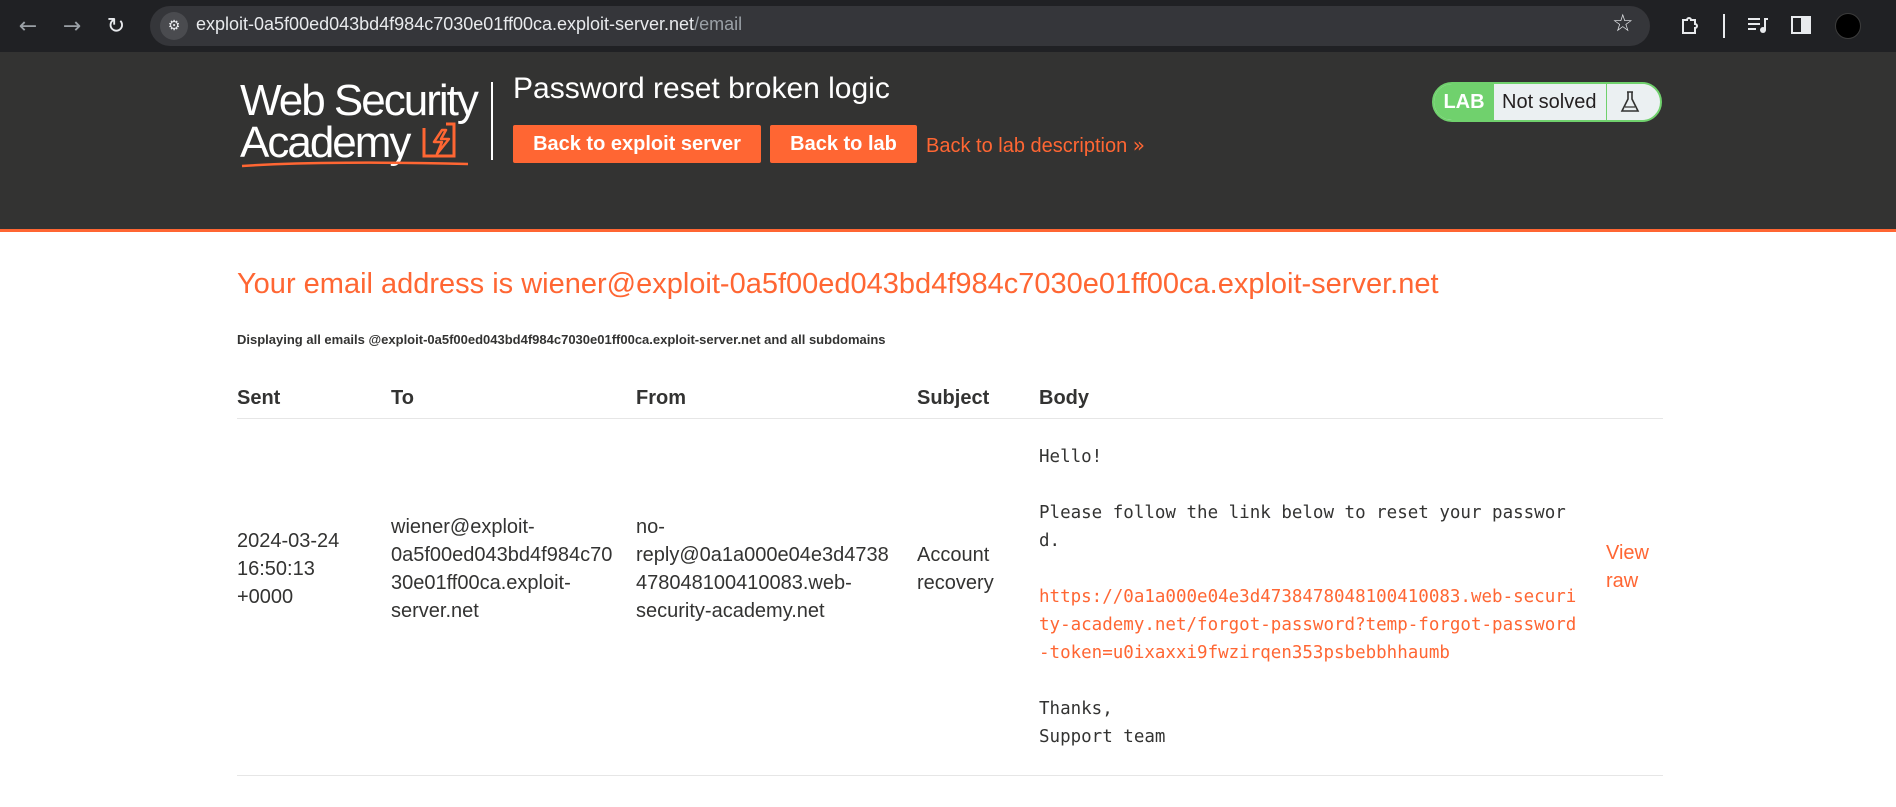  I want to click on column-header-body: Body, so click(1064, 398).